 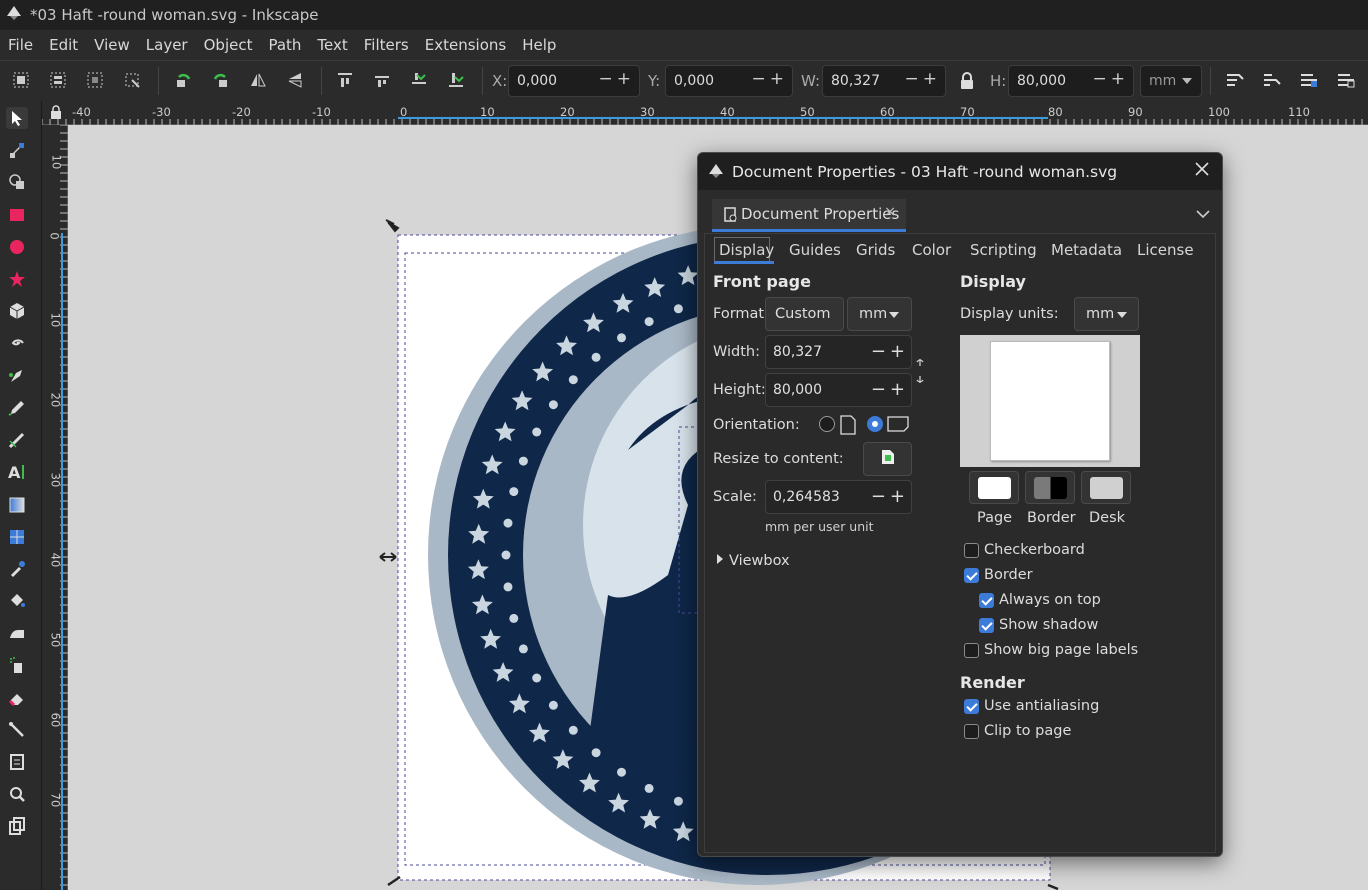 I want to click on menu-edit: Edit, so click(x=63, y=45).